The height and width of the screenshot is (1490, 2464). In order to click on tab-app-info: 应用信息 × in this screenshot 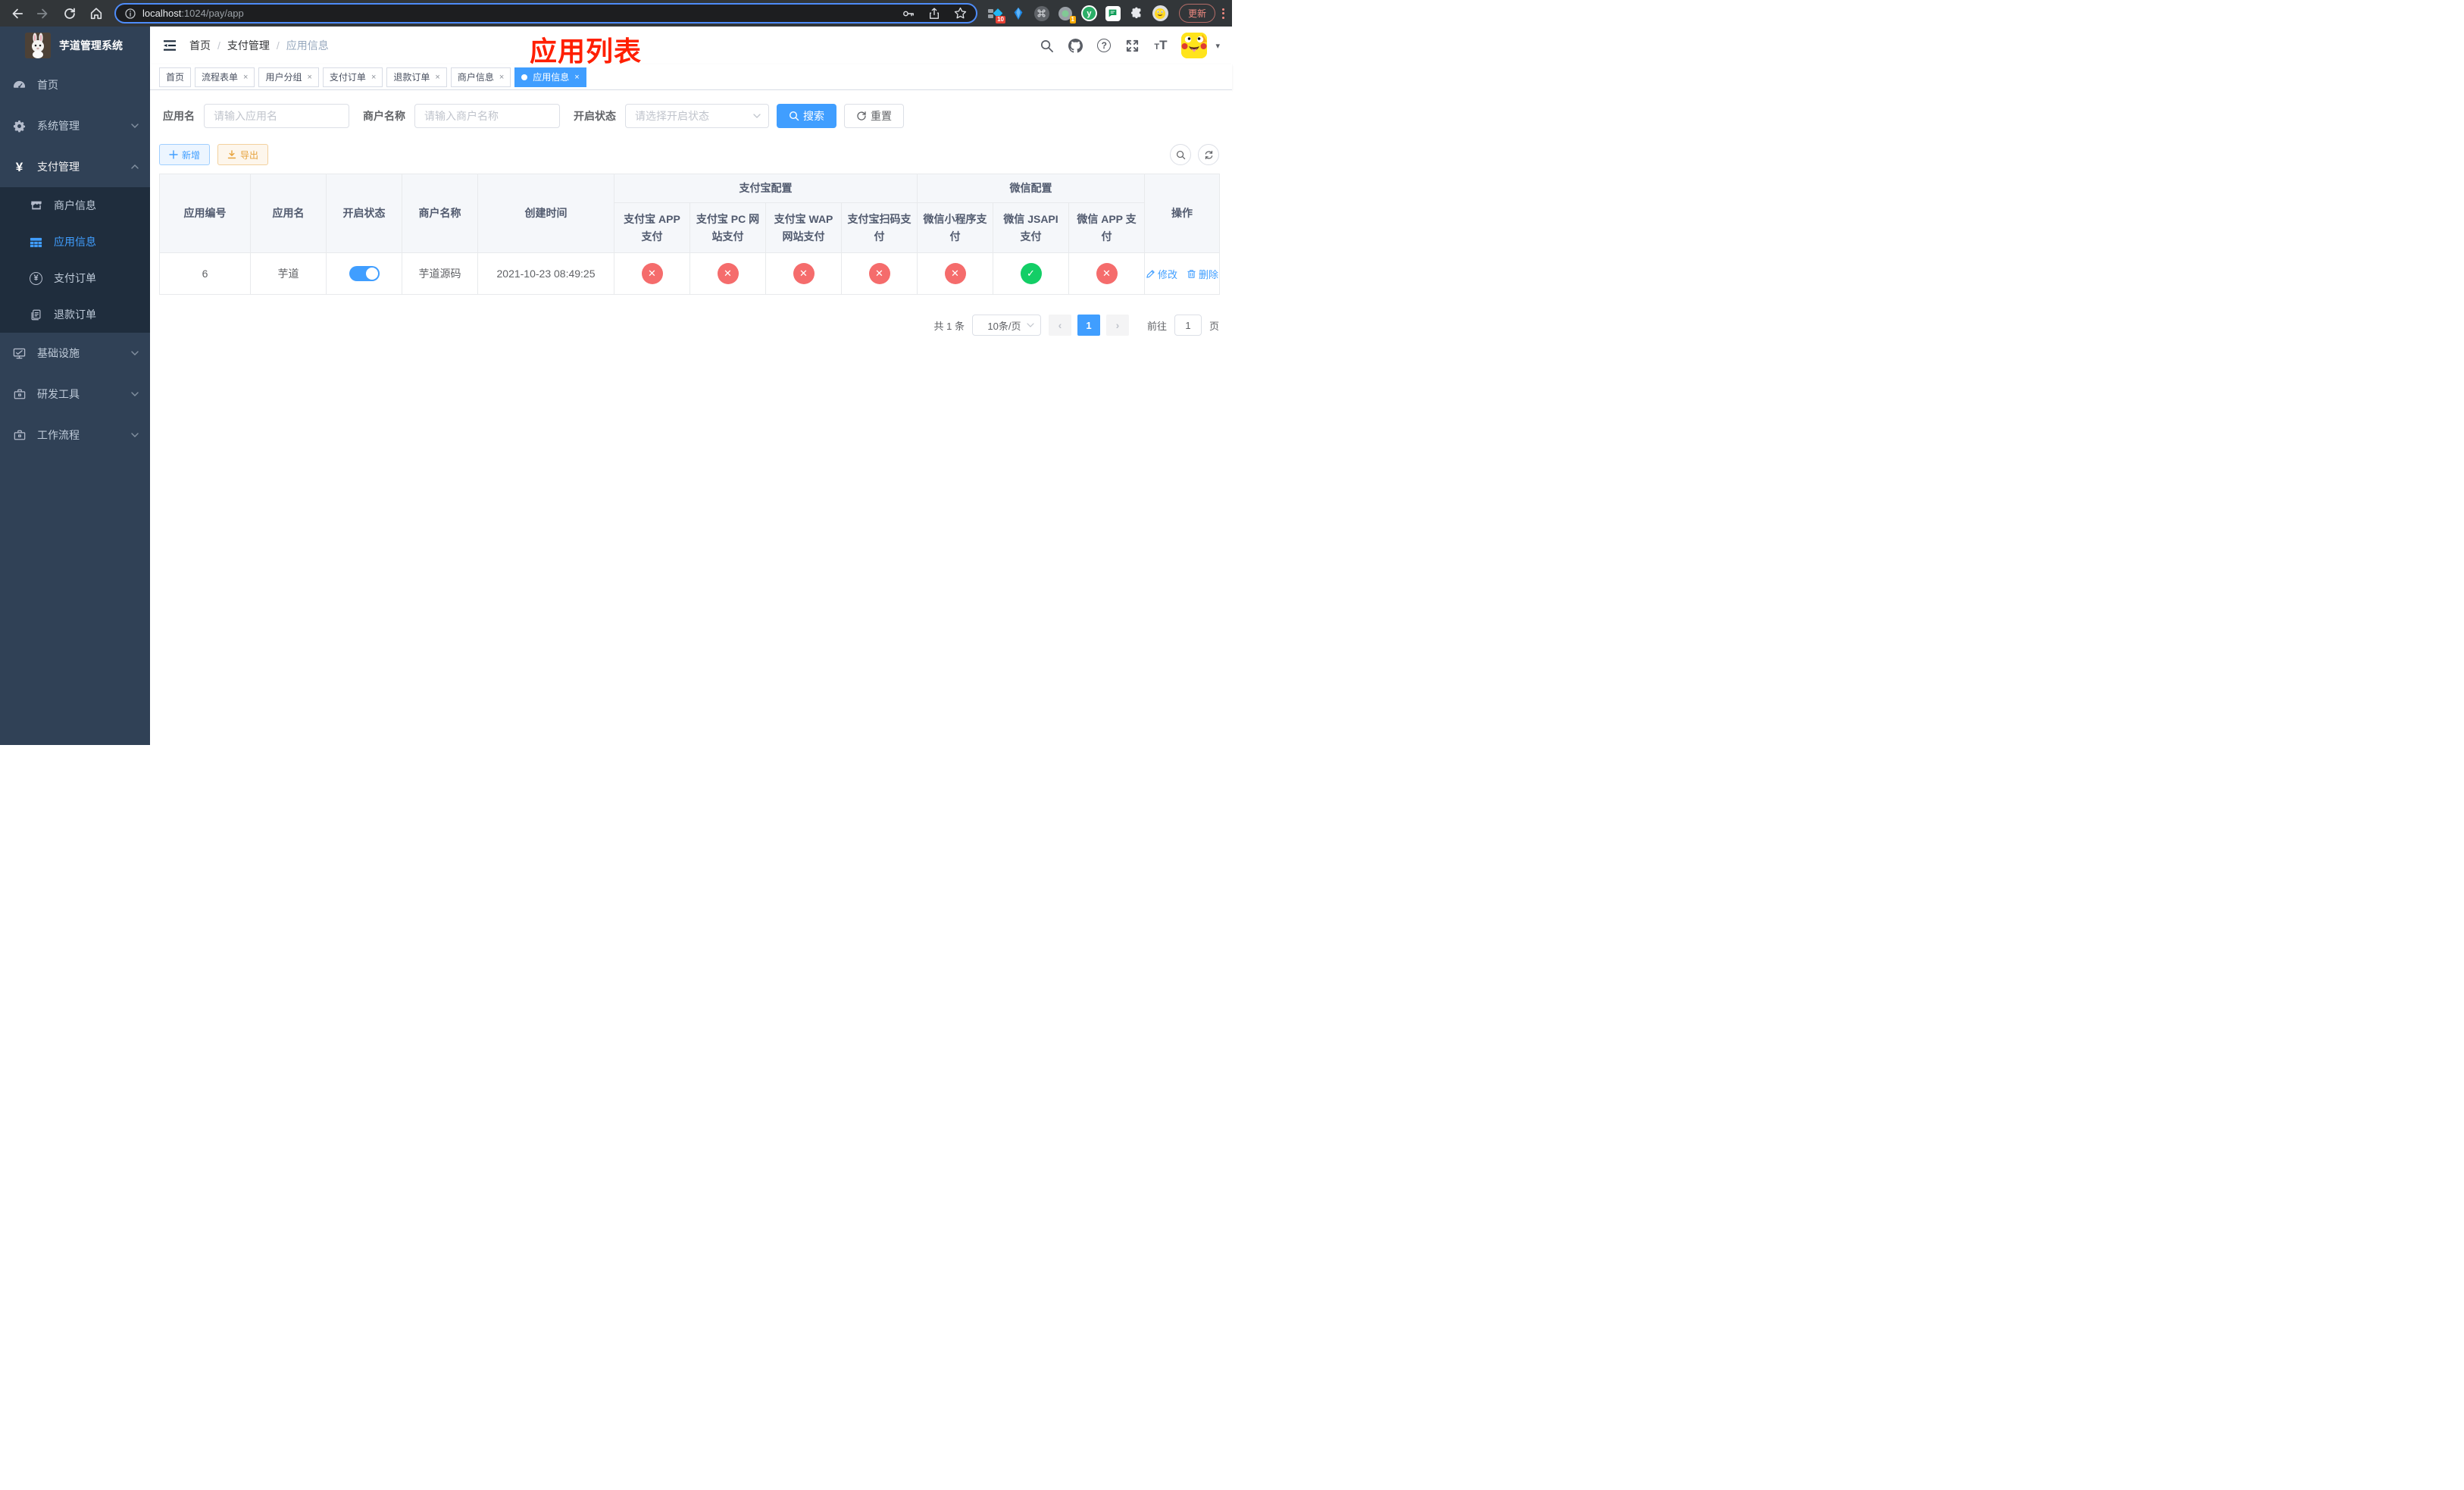, I will do `click(550, 77)`.